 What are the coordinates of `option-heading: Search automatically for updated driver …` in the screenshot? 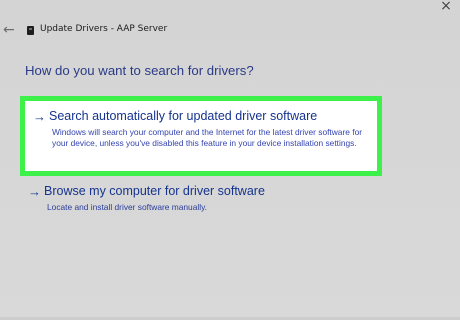 It's located at (183, 116).